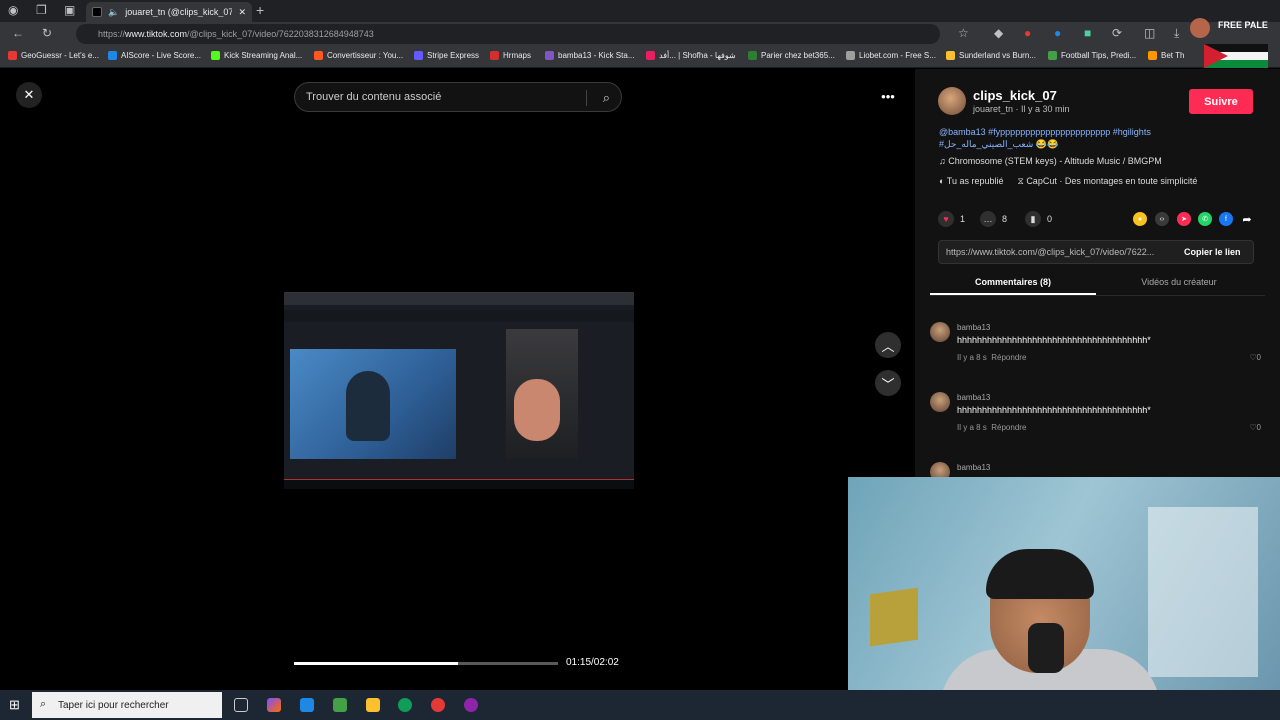 The image size is (1280, 720). I want to click on task-view-icon, so click(241, 705).